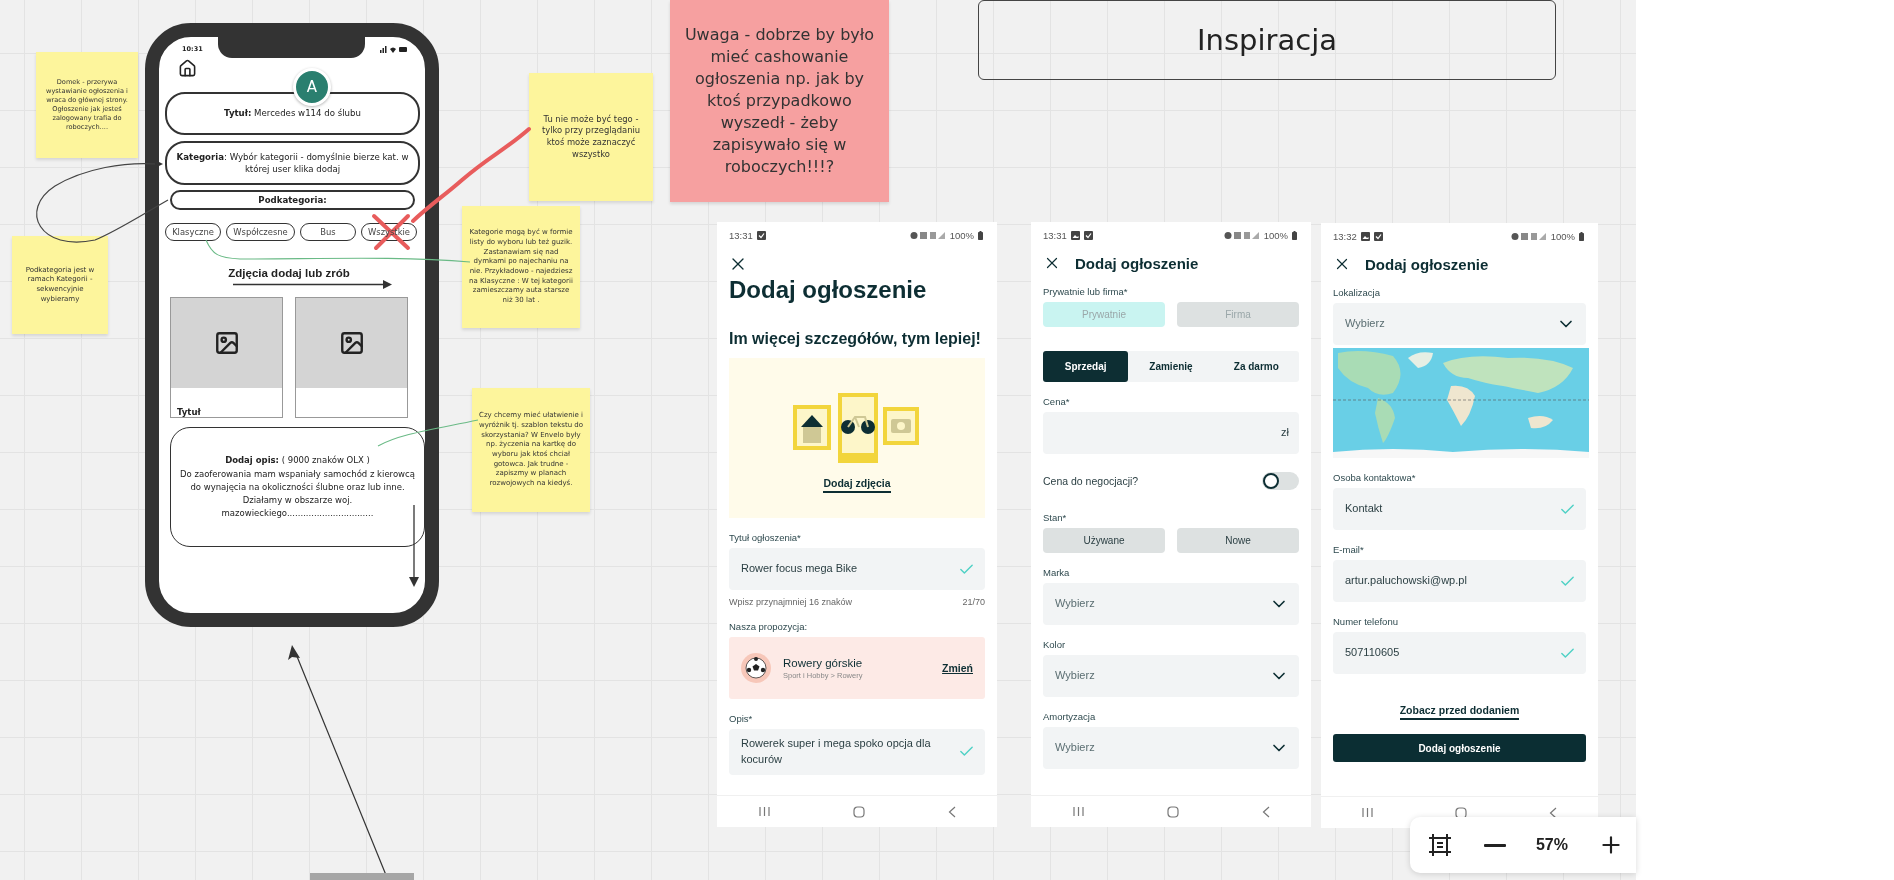 The height and width of the screenshot is (880, 1894). What do you see at coordinates (189, 412) in the screenshot?
I see `photo-caption: Tytuł` at bounding box center [189, 412].